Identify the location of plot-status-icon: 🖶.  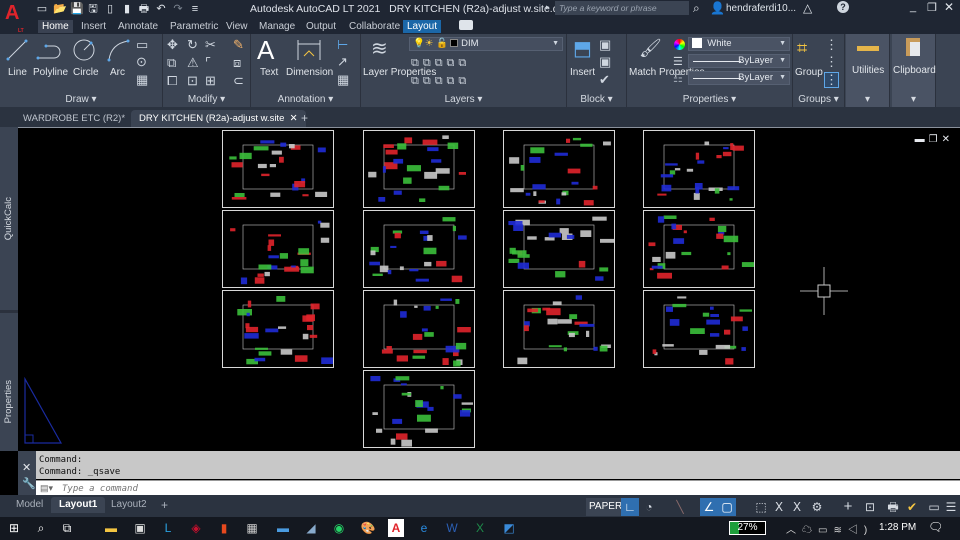
(893, 507).